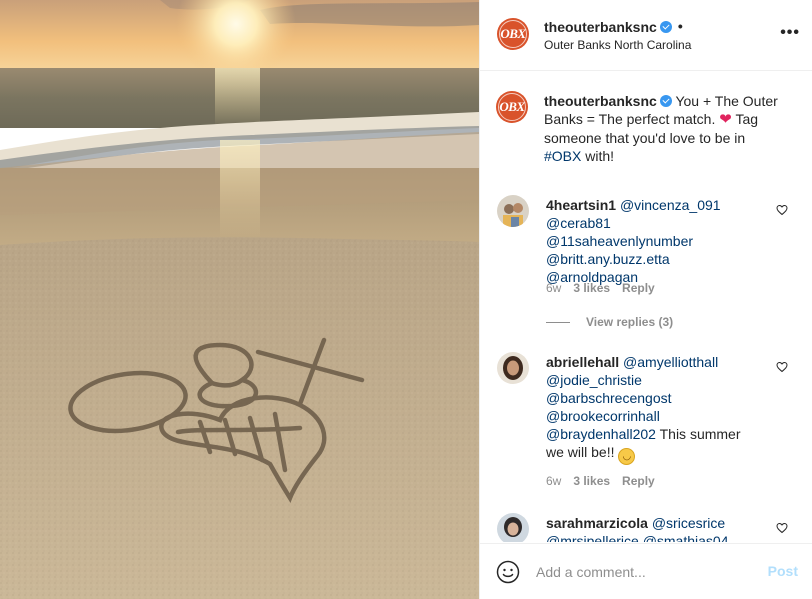  I want to click on post-comment-button: Post, so click(783, 571).